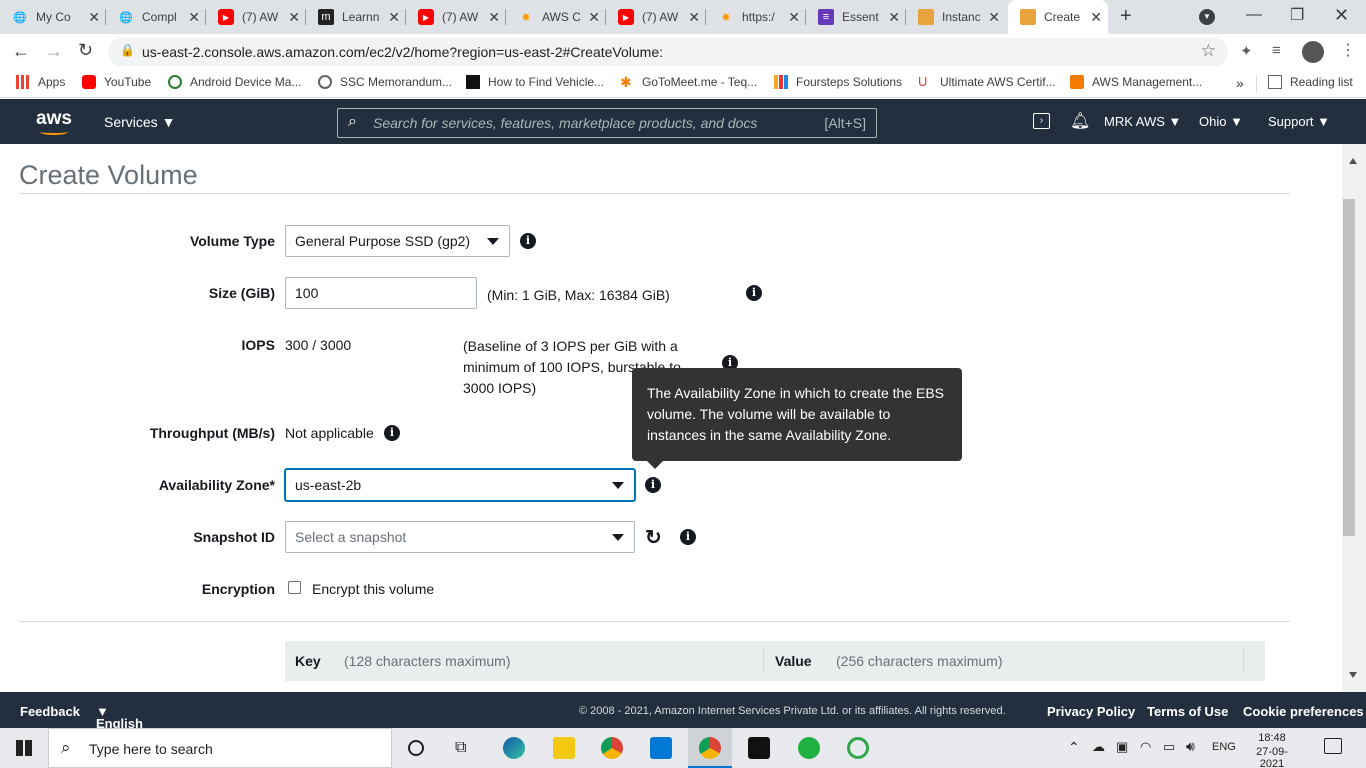 The image size is (1366, 768). I want to click on mail-icon, so click(661, 748).